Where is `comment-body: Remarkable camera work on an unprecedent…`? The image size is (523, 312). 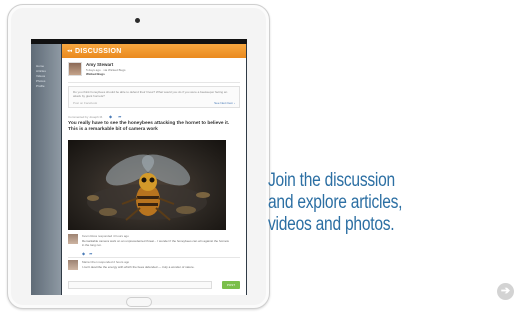 comment-body: Remarkable camera work on an unprecedent… is located at coordinates (155, 243).